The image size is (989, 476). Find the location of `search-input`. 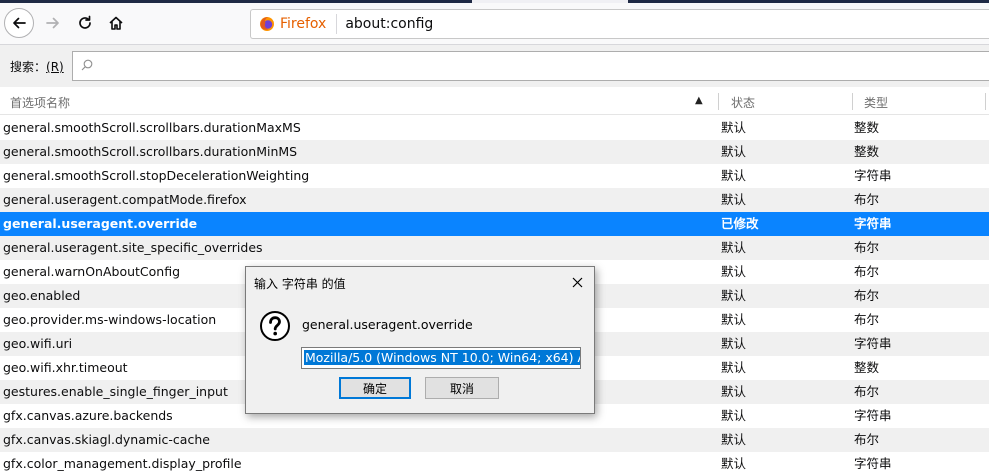

search-input is located at coordinates (530, 66).